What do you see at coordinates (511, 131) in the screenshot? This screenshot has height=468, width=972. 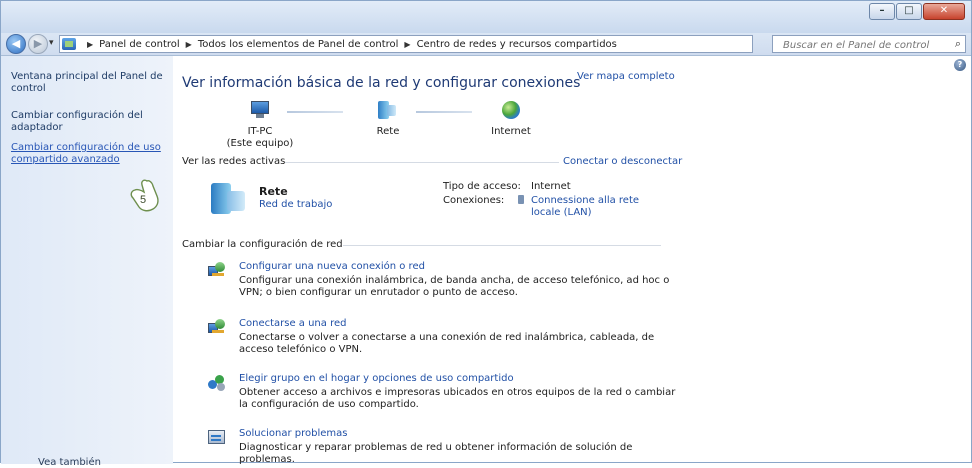 I see `node-label-internet: Internet` at bounding box center [511, 131].